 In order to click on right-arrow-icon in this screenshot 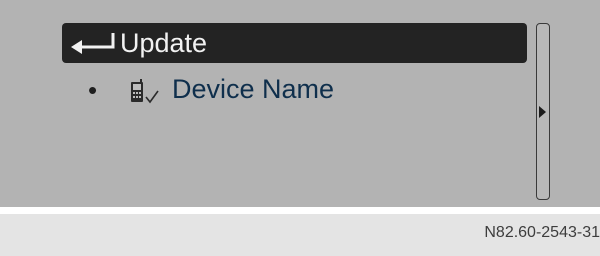, I will do `click(542, 112)`.